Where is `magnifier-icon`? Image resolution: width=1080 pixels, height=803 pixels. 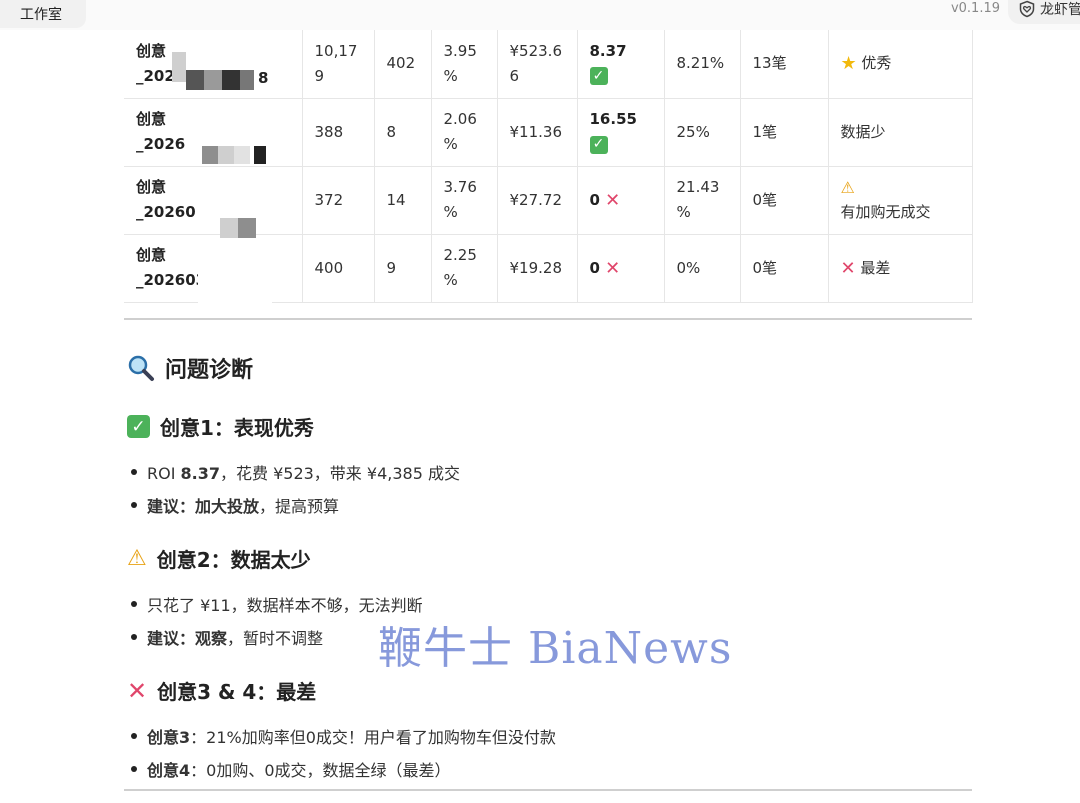 magnifier-icon is located at coordinates (141, 368).